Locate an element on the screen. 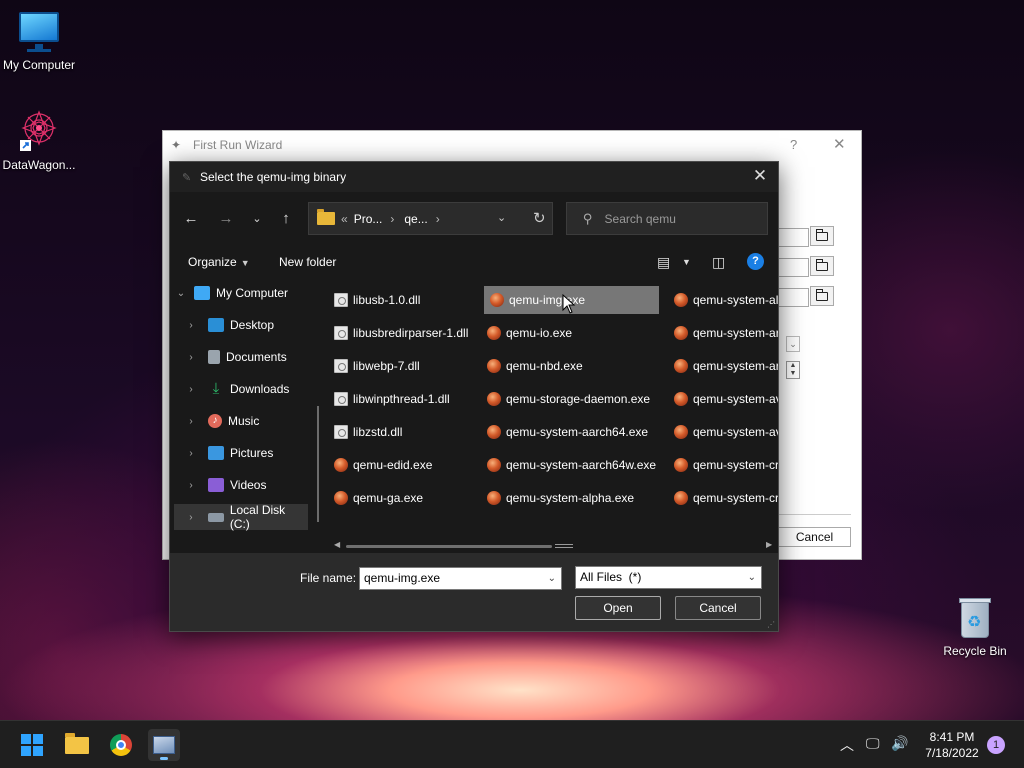 This screenshot has width=1024, height=768. forward-arrow-icon: → is located at coordinates (226, 219).